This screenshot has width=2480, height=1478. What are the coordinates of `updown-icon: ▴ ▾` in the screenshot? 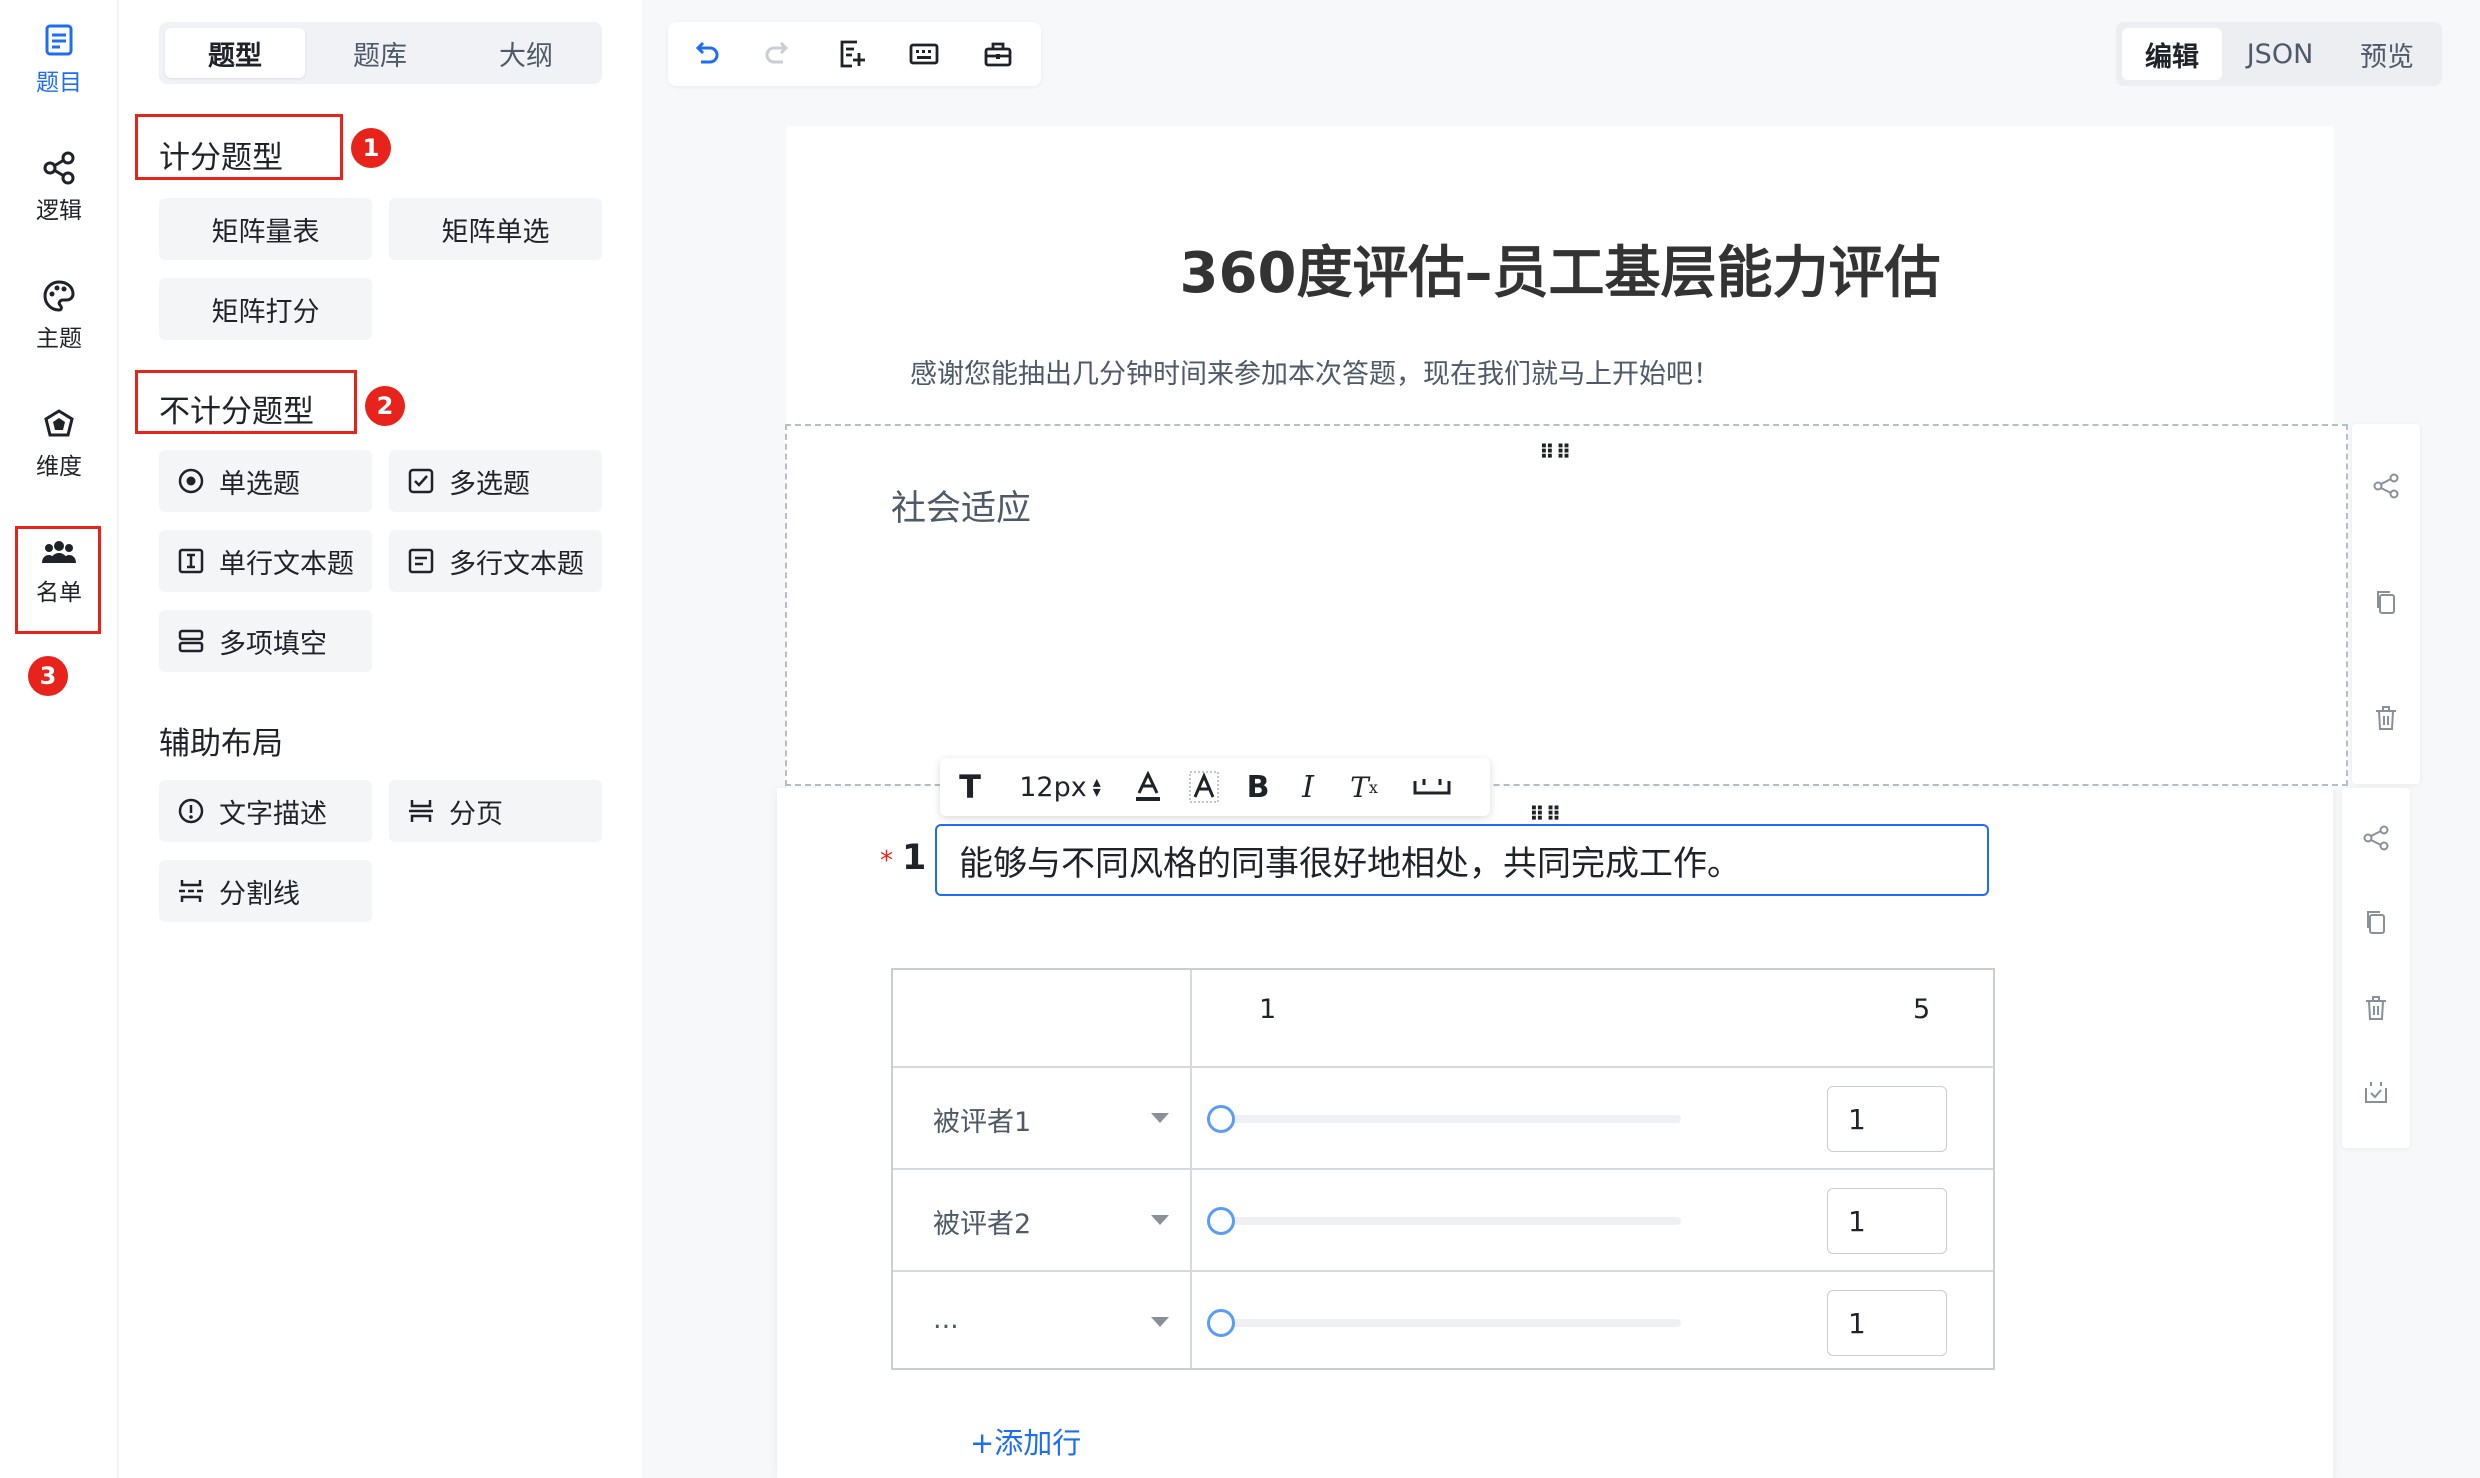 It's located at (1096, 786).